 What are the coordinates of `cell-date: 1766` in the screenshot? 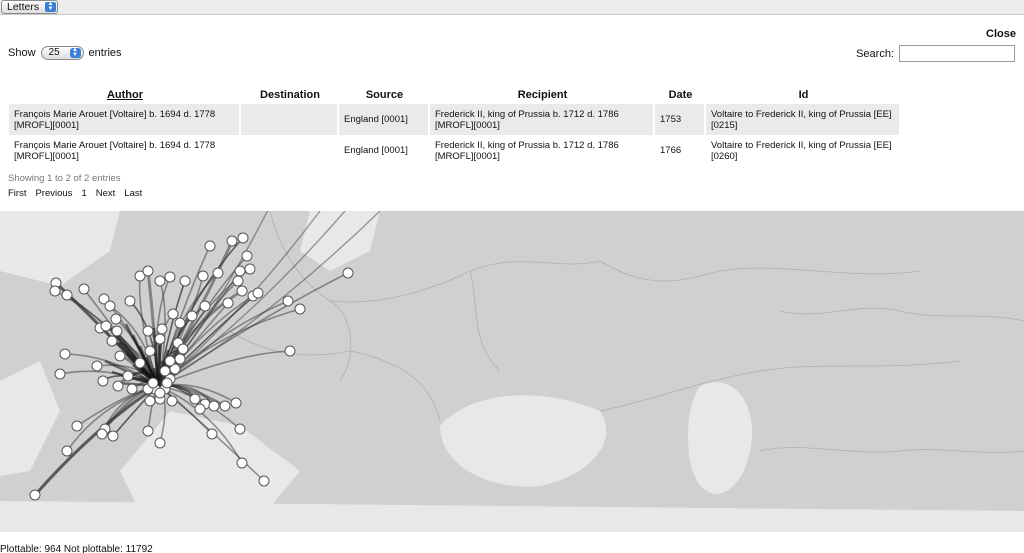 It's located at (680, 150).